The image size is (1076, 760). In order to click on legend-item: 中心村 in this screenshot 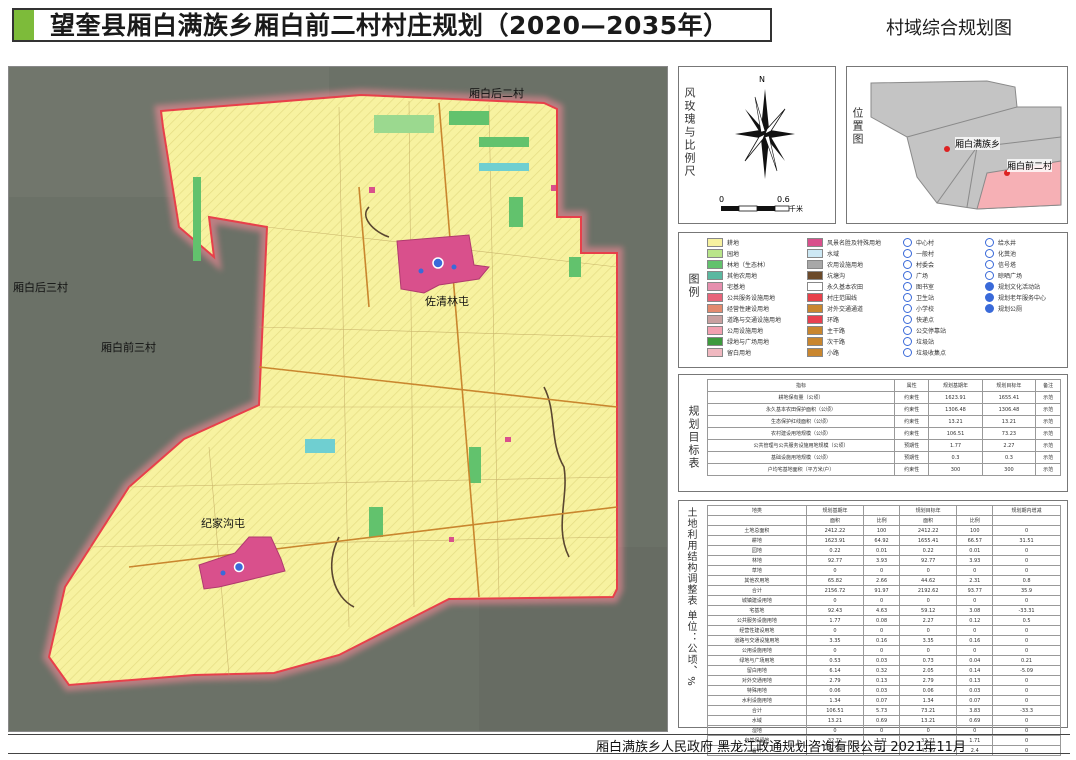, I will do `click(946, 242)`.